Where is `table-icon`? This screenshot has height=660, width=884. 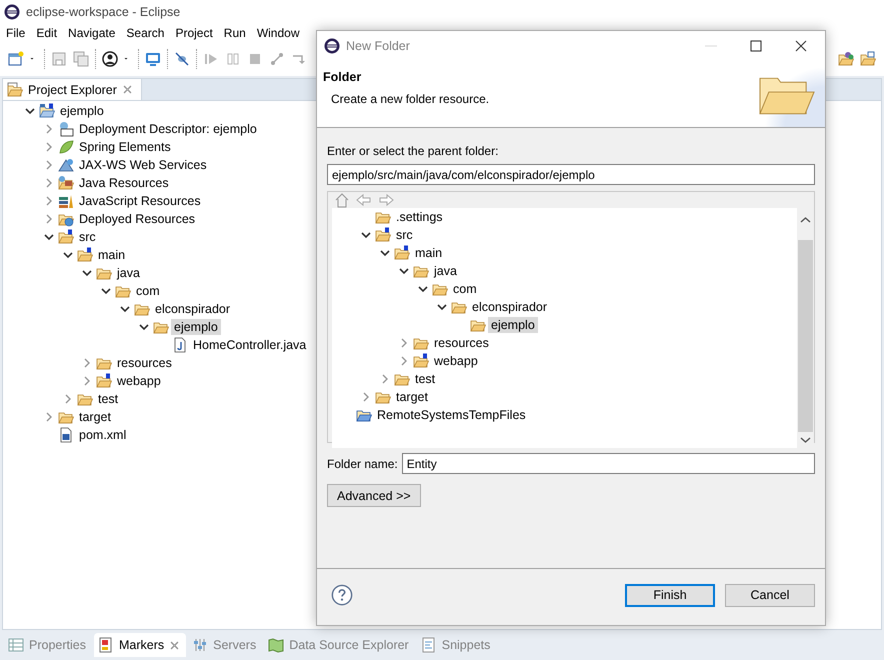 table-icon is located at coordinates (16, 645).